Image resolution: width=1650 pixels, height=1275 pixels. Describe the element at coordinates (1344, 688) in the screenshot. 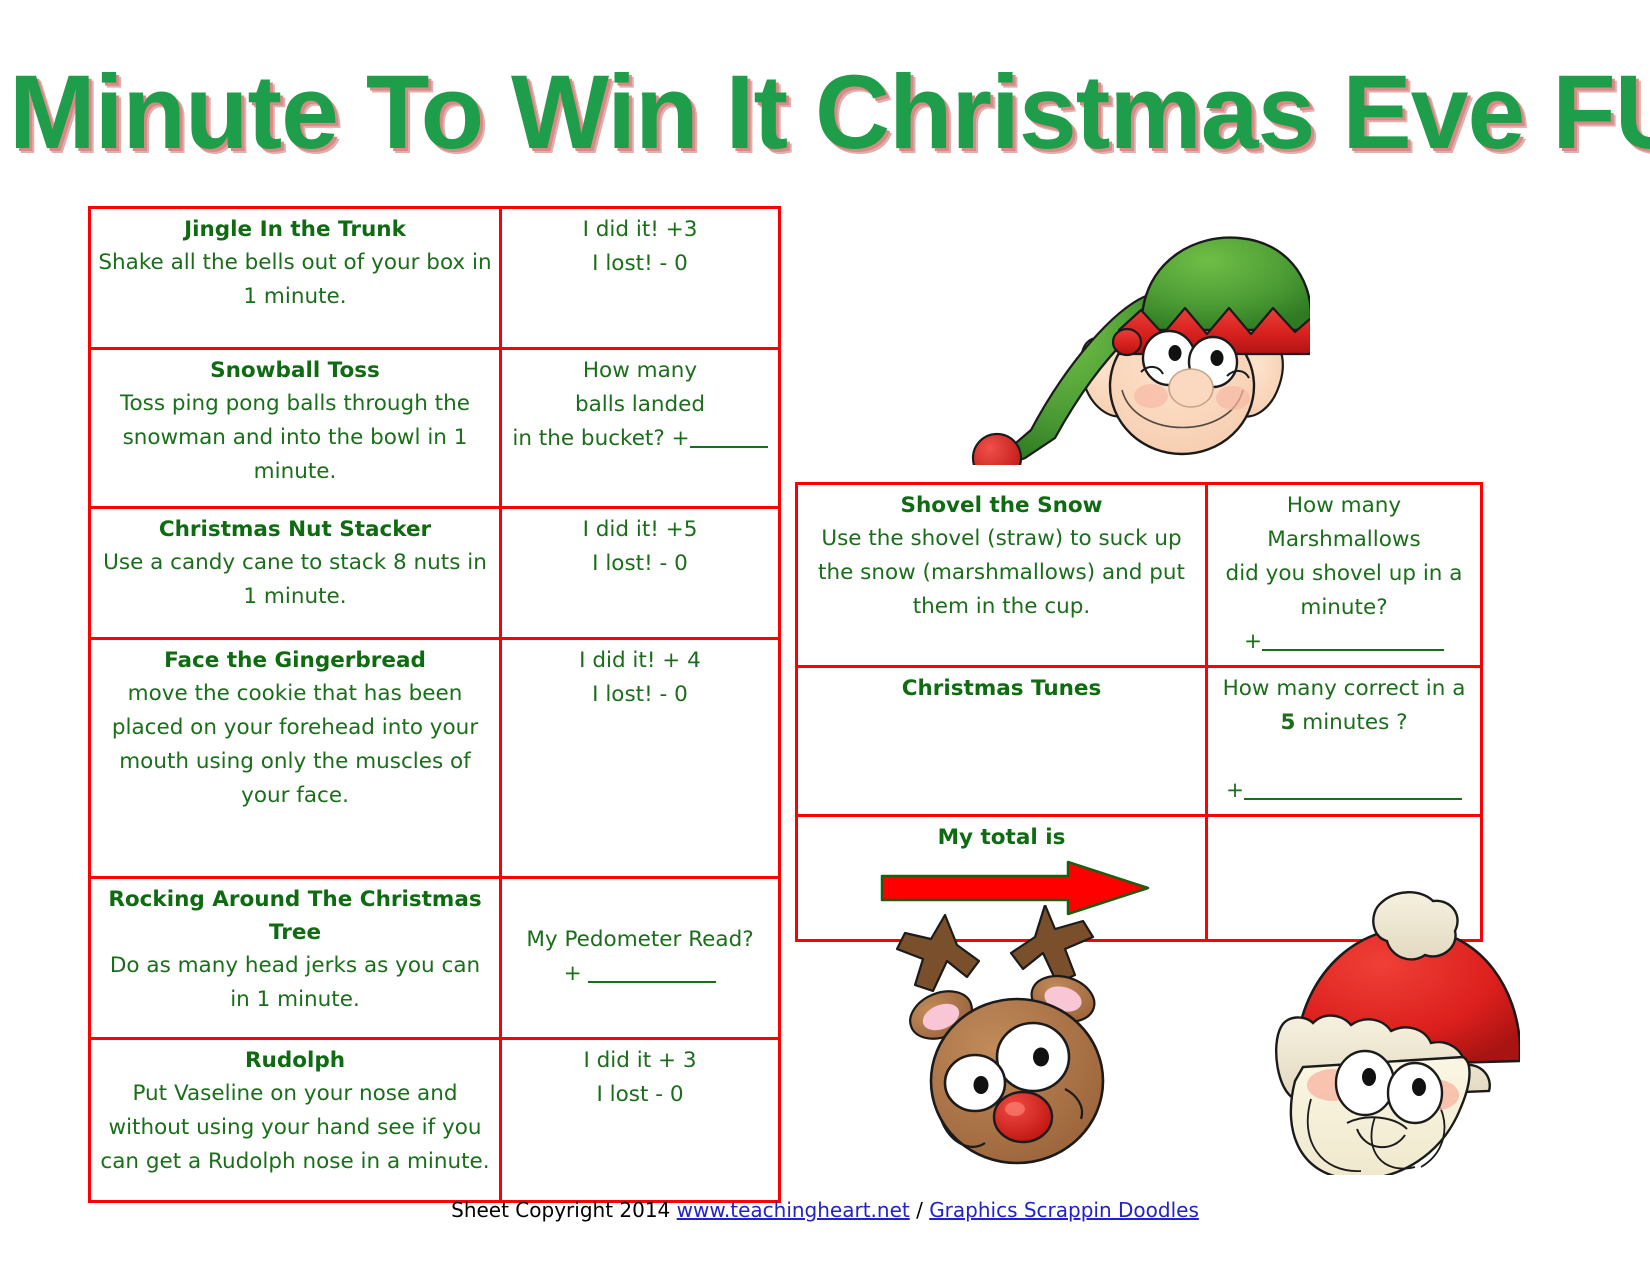

I see `score-line-1: How many correct in a` at that location.